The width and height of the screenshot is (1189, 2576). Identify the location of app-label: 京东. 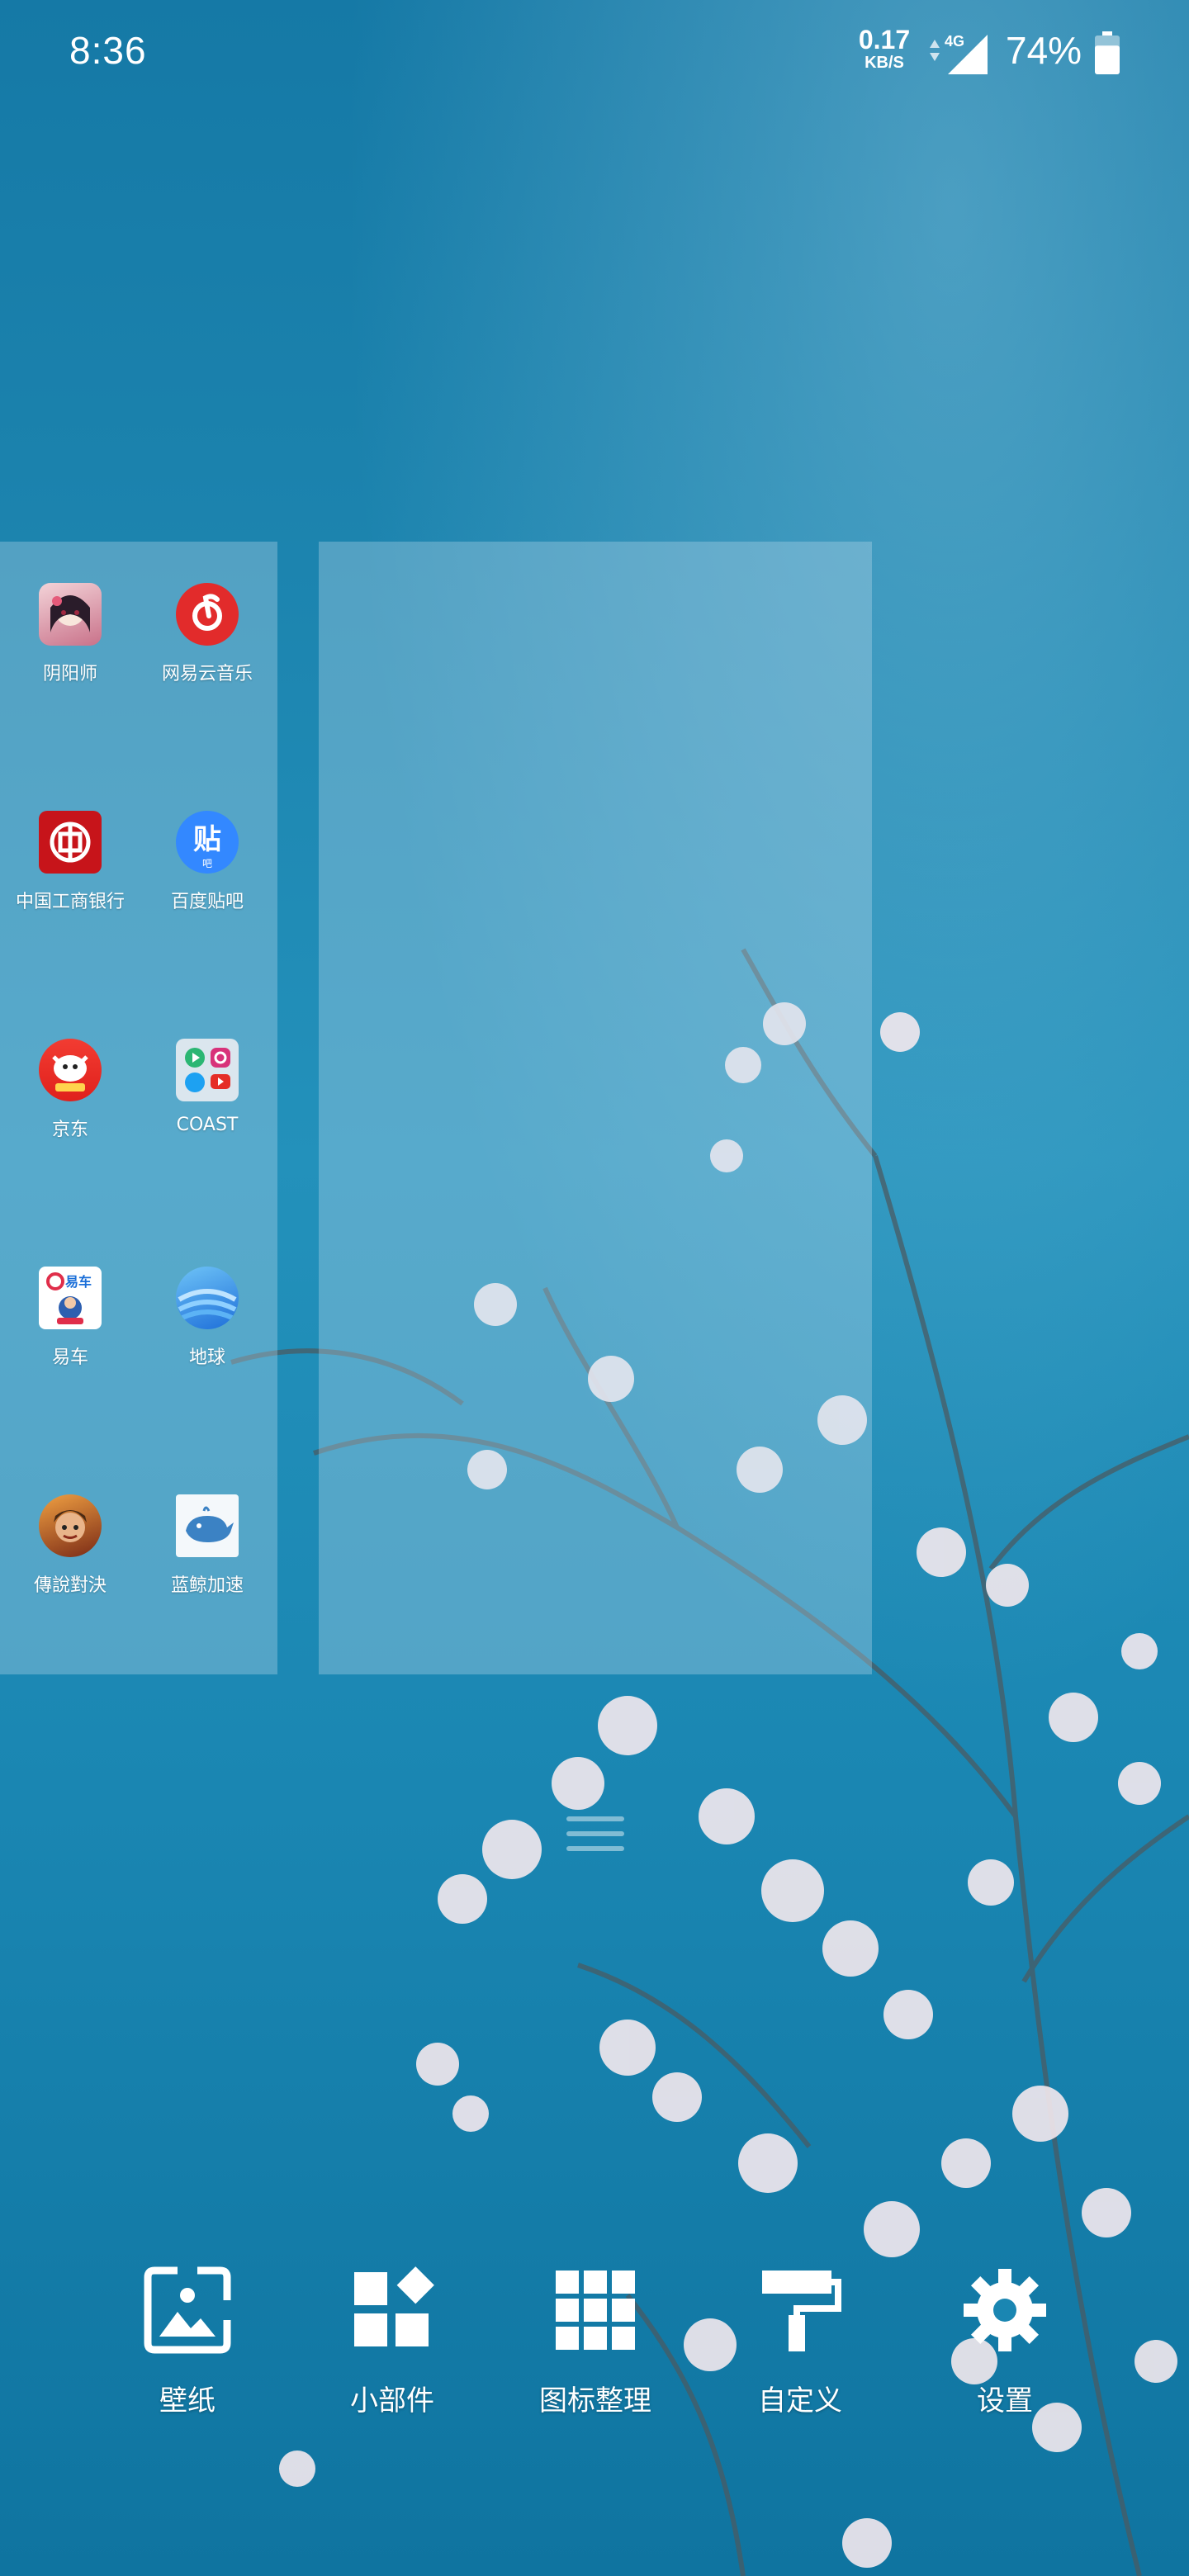
(69, 1130).